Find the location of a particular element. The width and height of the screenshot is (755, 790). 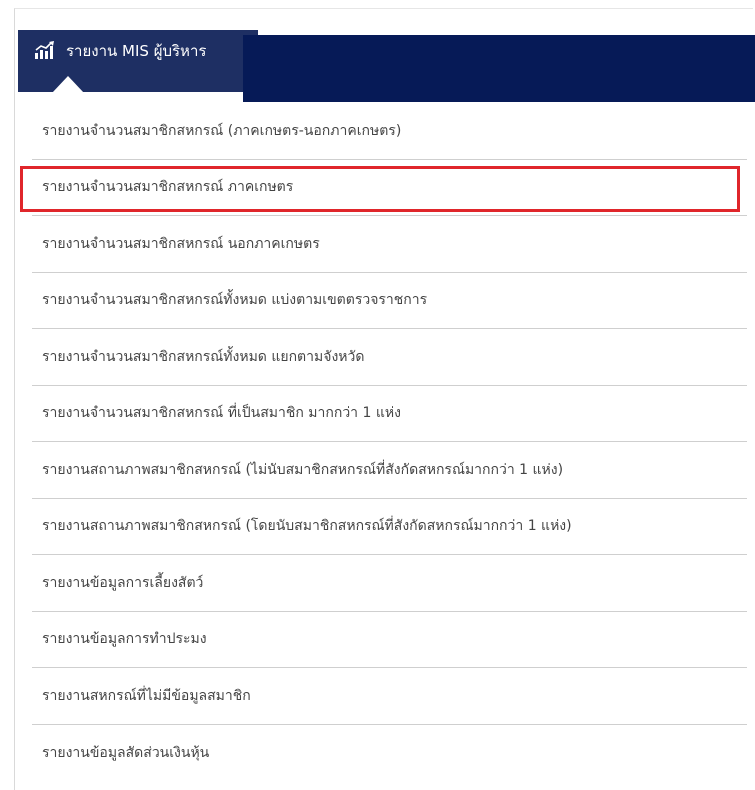

menu-item-livestock: รายงานข้อมูลการเลี้ยงสัตว์ is located at coordinates (389, 583).